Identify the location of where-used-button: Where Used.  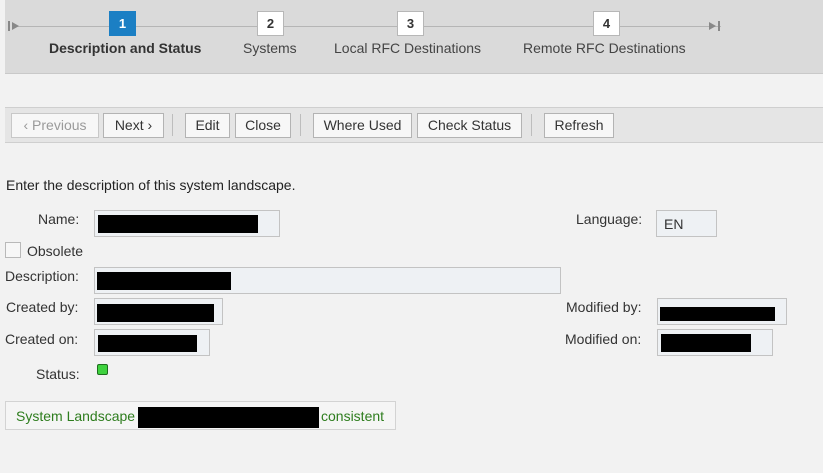
(362, 125).